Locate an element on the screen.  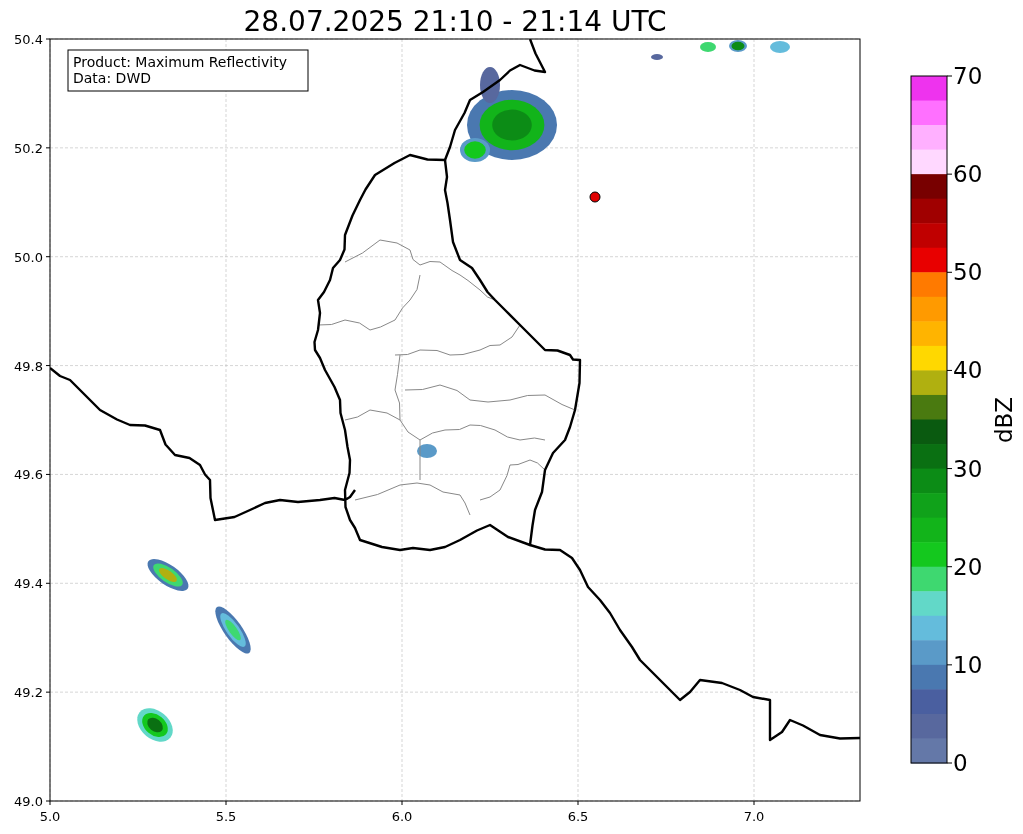
axis-tick-label: 7.0 is located at coordinates (754, 816).